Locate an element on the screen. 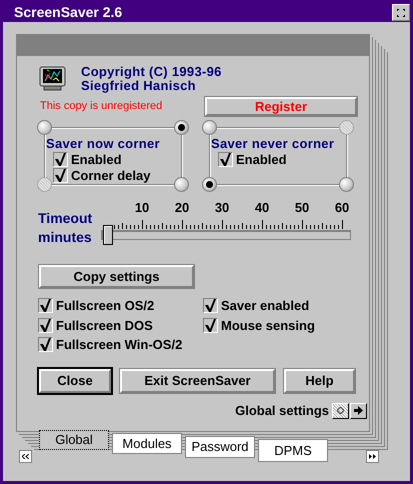 This screenshot has width=413, height=484. checkbox: Saver enabled is located at coordinates (259, 306).